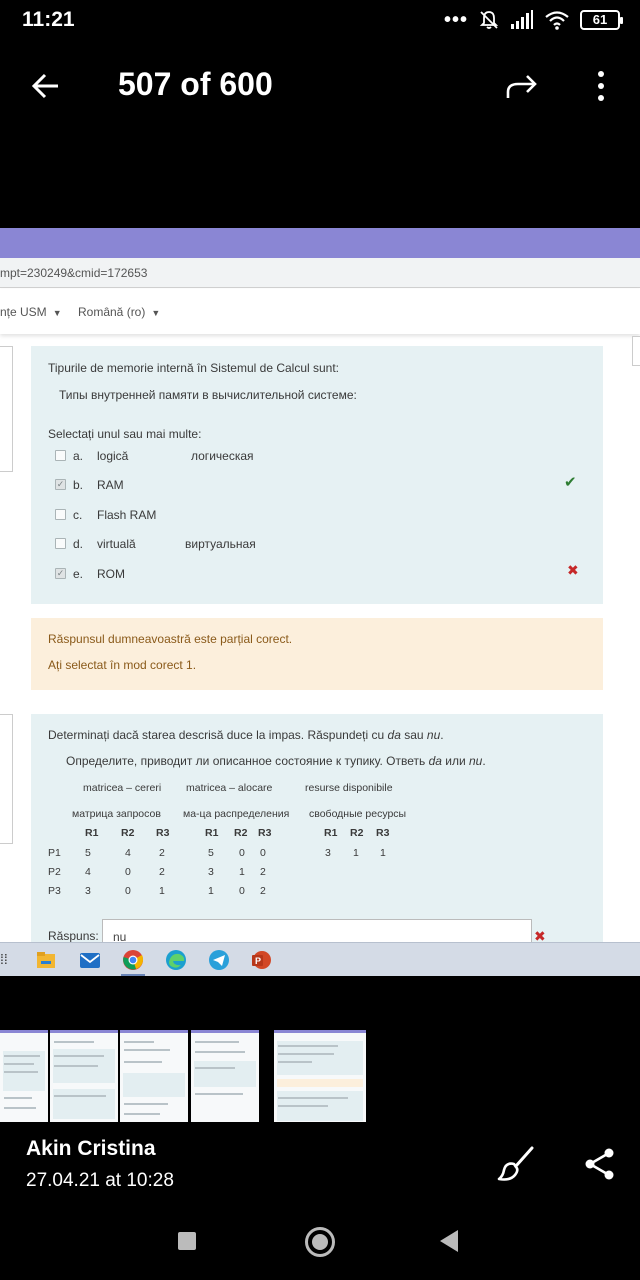  What do you see at coordinates (219, 960) in the screenshot?
I see `telegram-icon` at bounding box center [219, 960].